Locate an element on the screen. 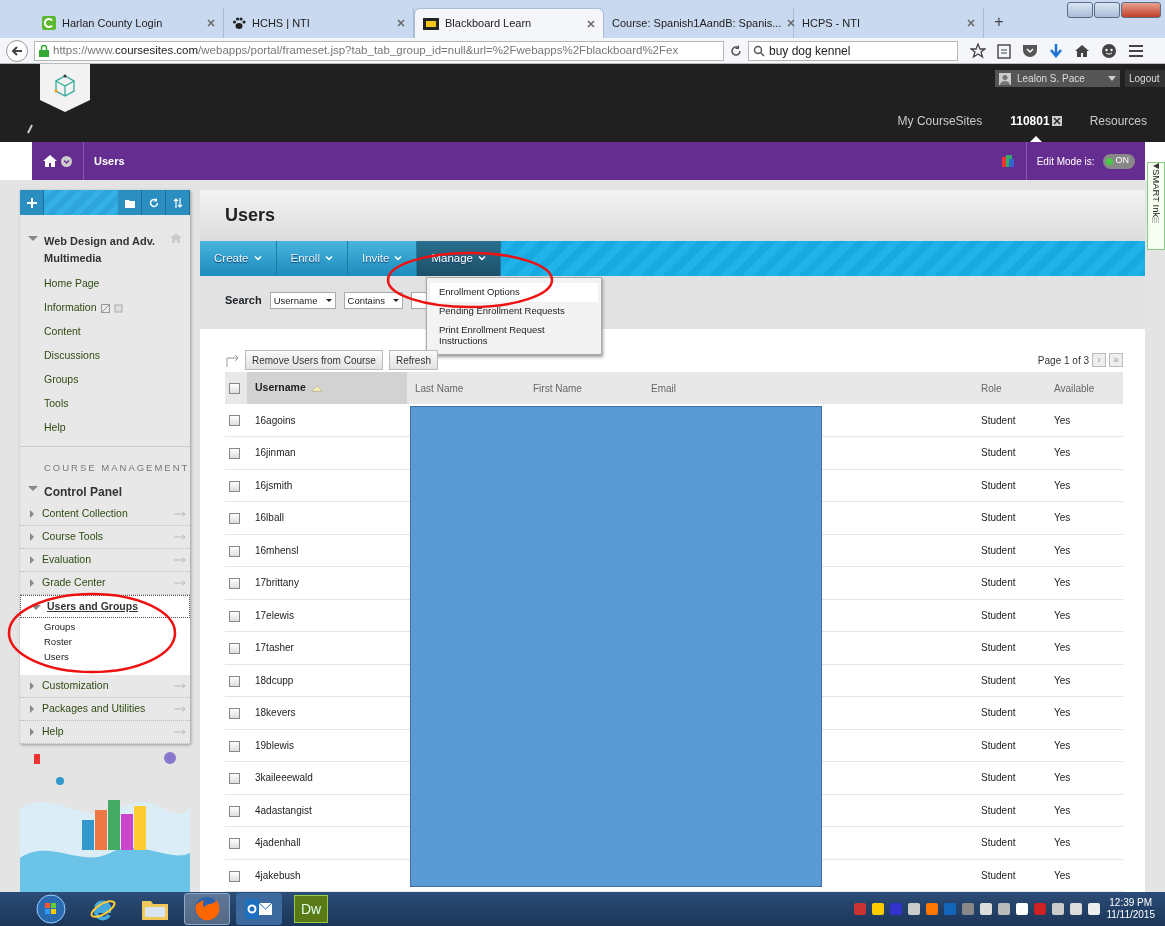 Image resolution: width=1165 pixels, height=926 pixels. user-menu-button: Lealon S. Pace is located at coordinates (1057, 78).